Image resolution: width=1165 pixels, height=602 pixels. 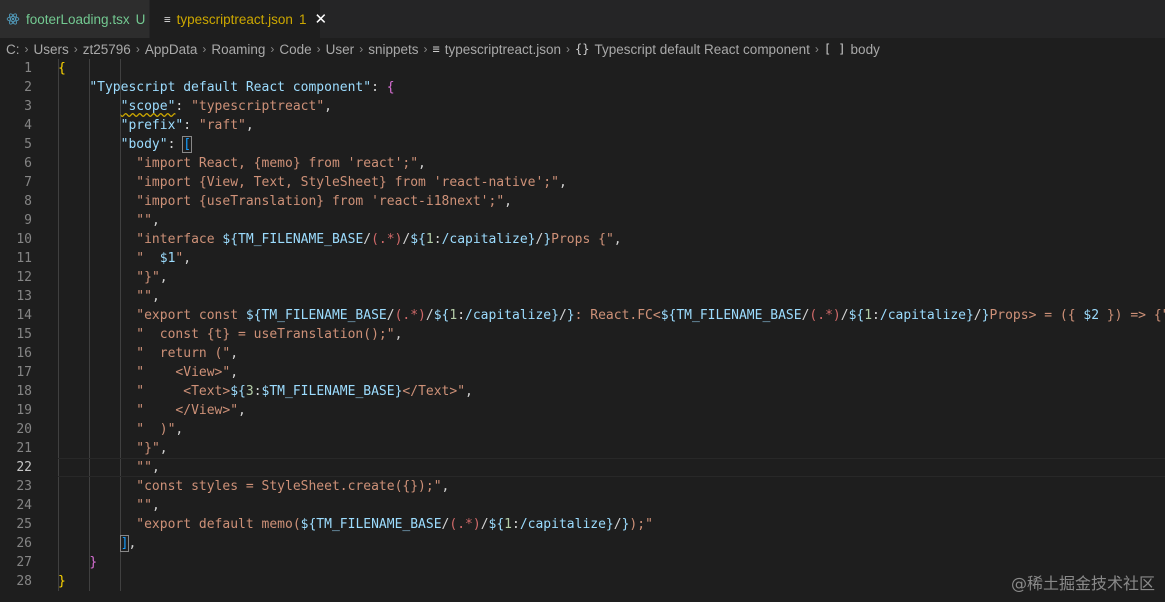 I want to click on breadcrumb-item: User, so click(x=340, y=49).